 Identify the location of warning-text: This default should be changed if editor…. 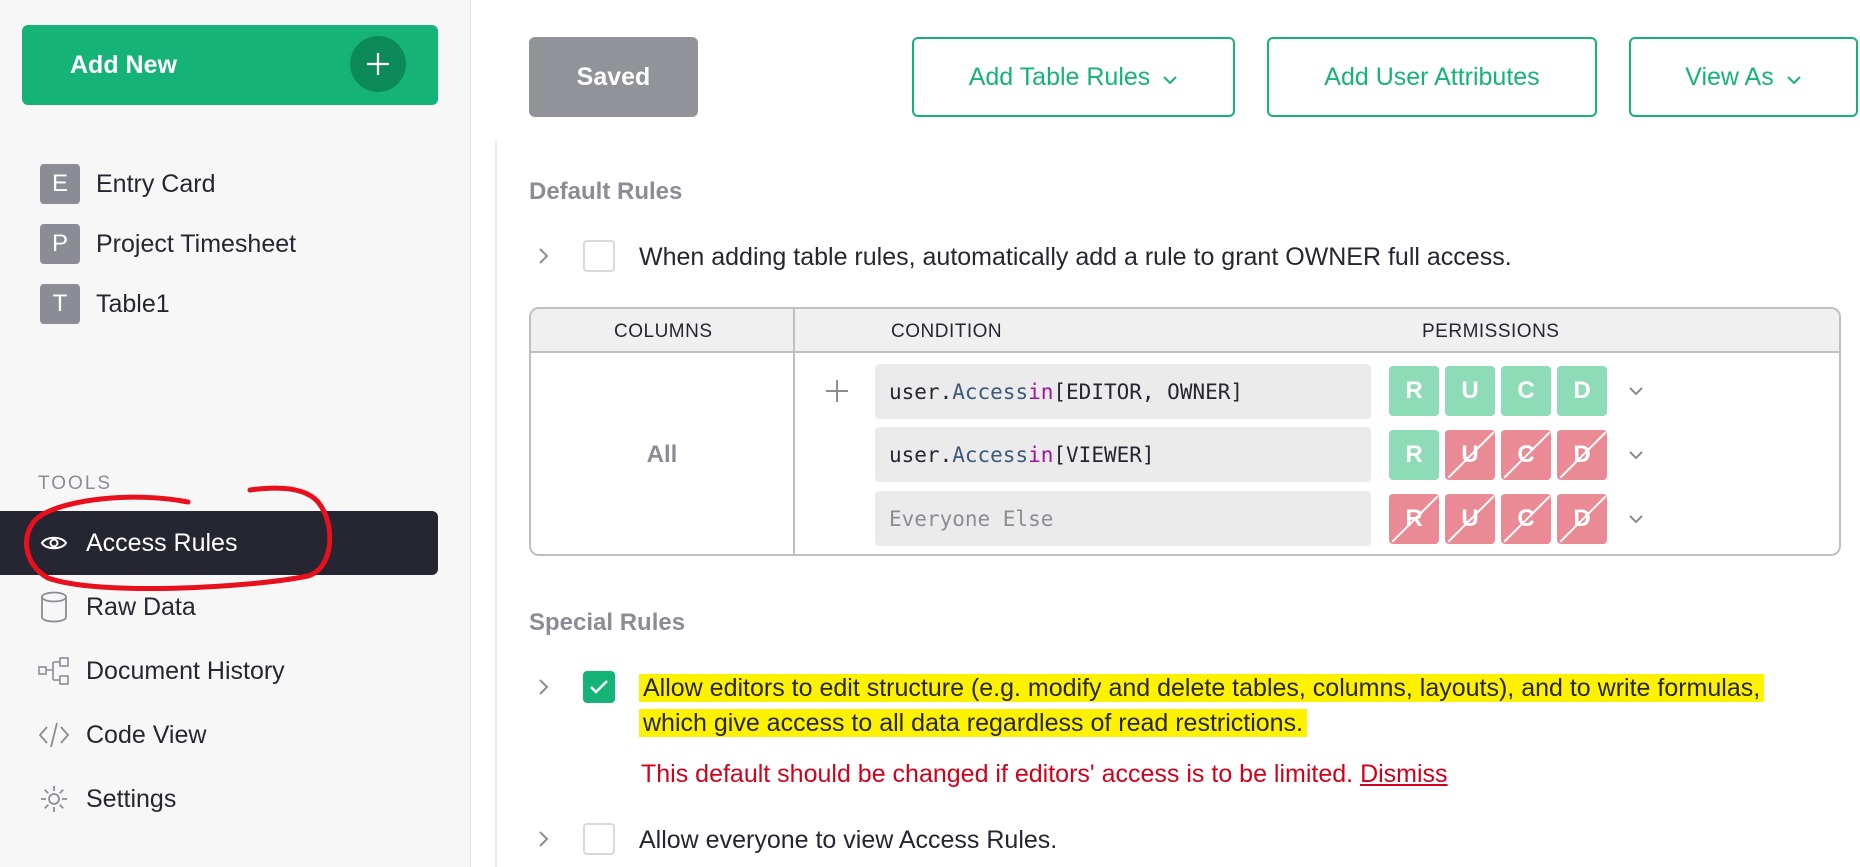
(997, 774).